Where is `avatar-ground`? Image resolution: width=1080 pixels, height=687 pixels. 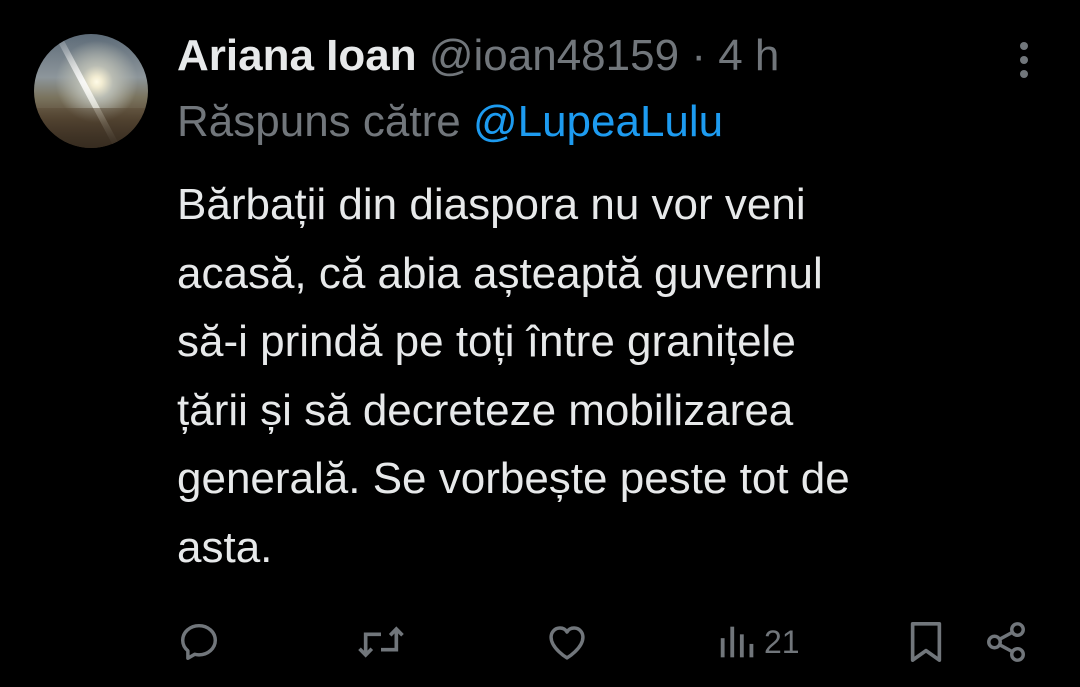 avatar-ground is located at coordinates (91, 128).